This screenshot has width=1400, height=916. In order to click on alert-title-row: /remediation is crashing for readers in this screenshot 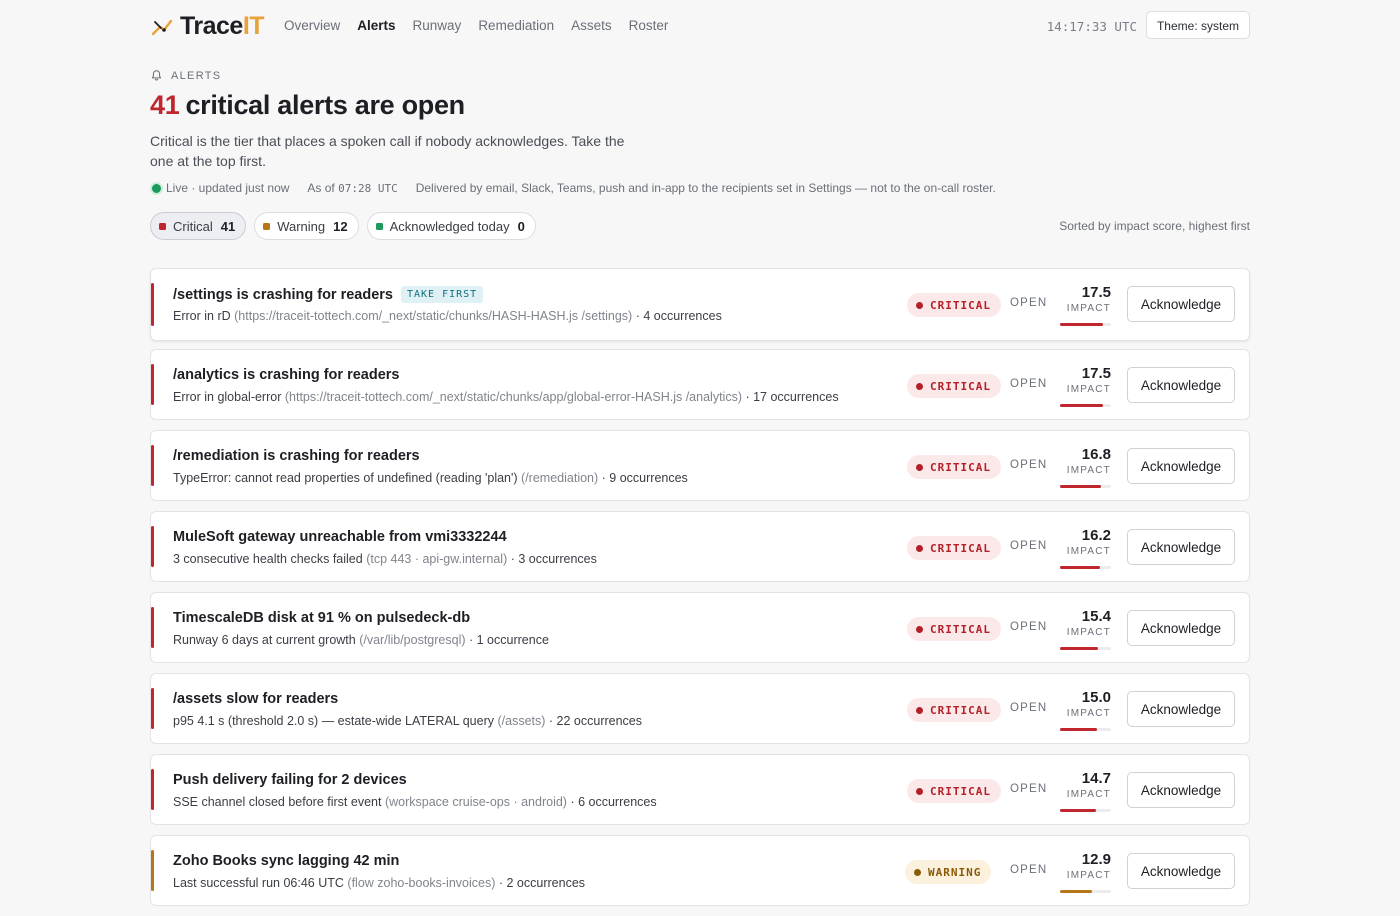, I will do `click(296, 456)`.